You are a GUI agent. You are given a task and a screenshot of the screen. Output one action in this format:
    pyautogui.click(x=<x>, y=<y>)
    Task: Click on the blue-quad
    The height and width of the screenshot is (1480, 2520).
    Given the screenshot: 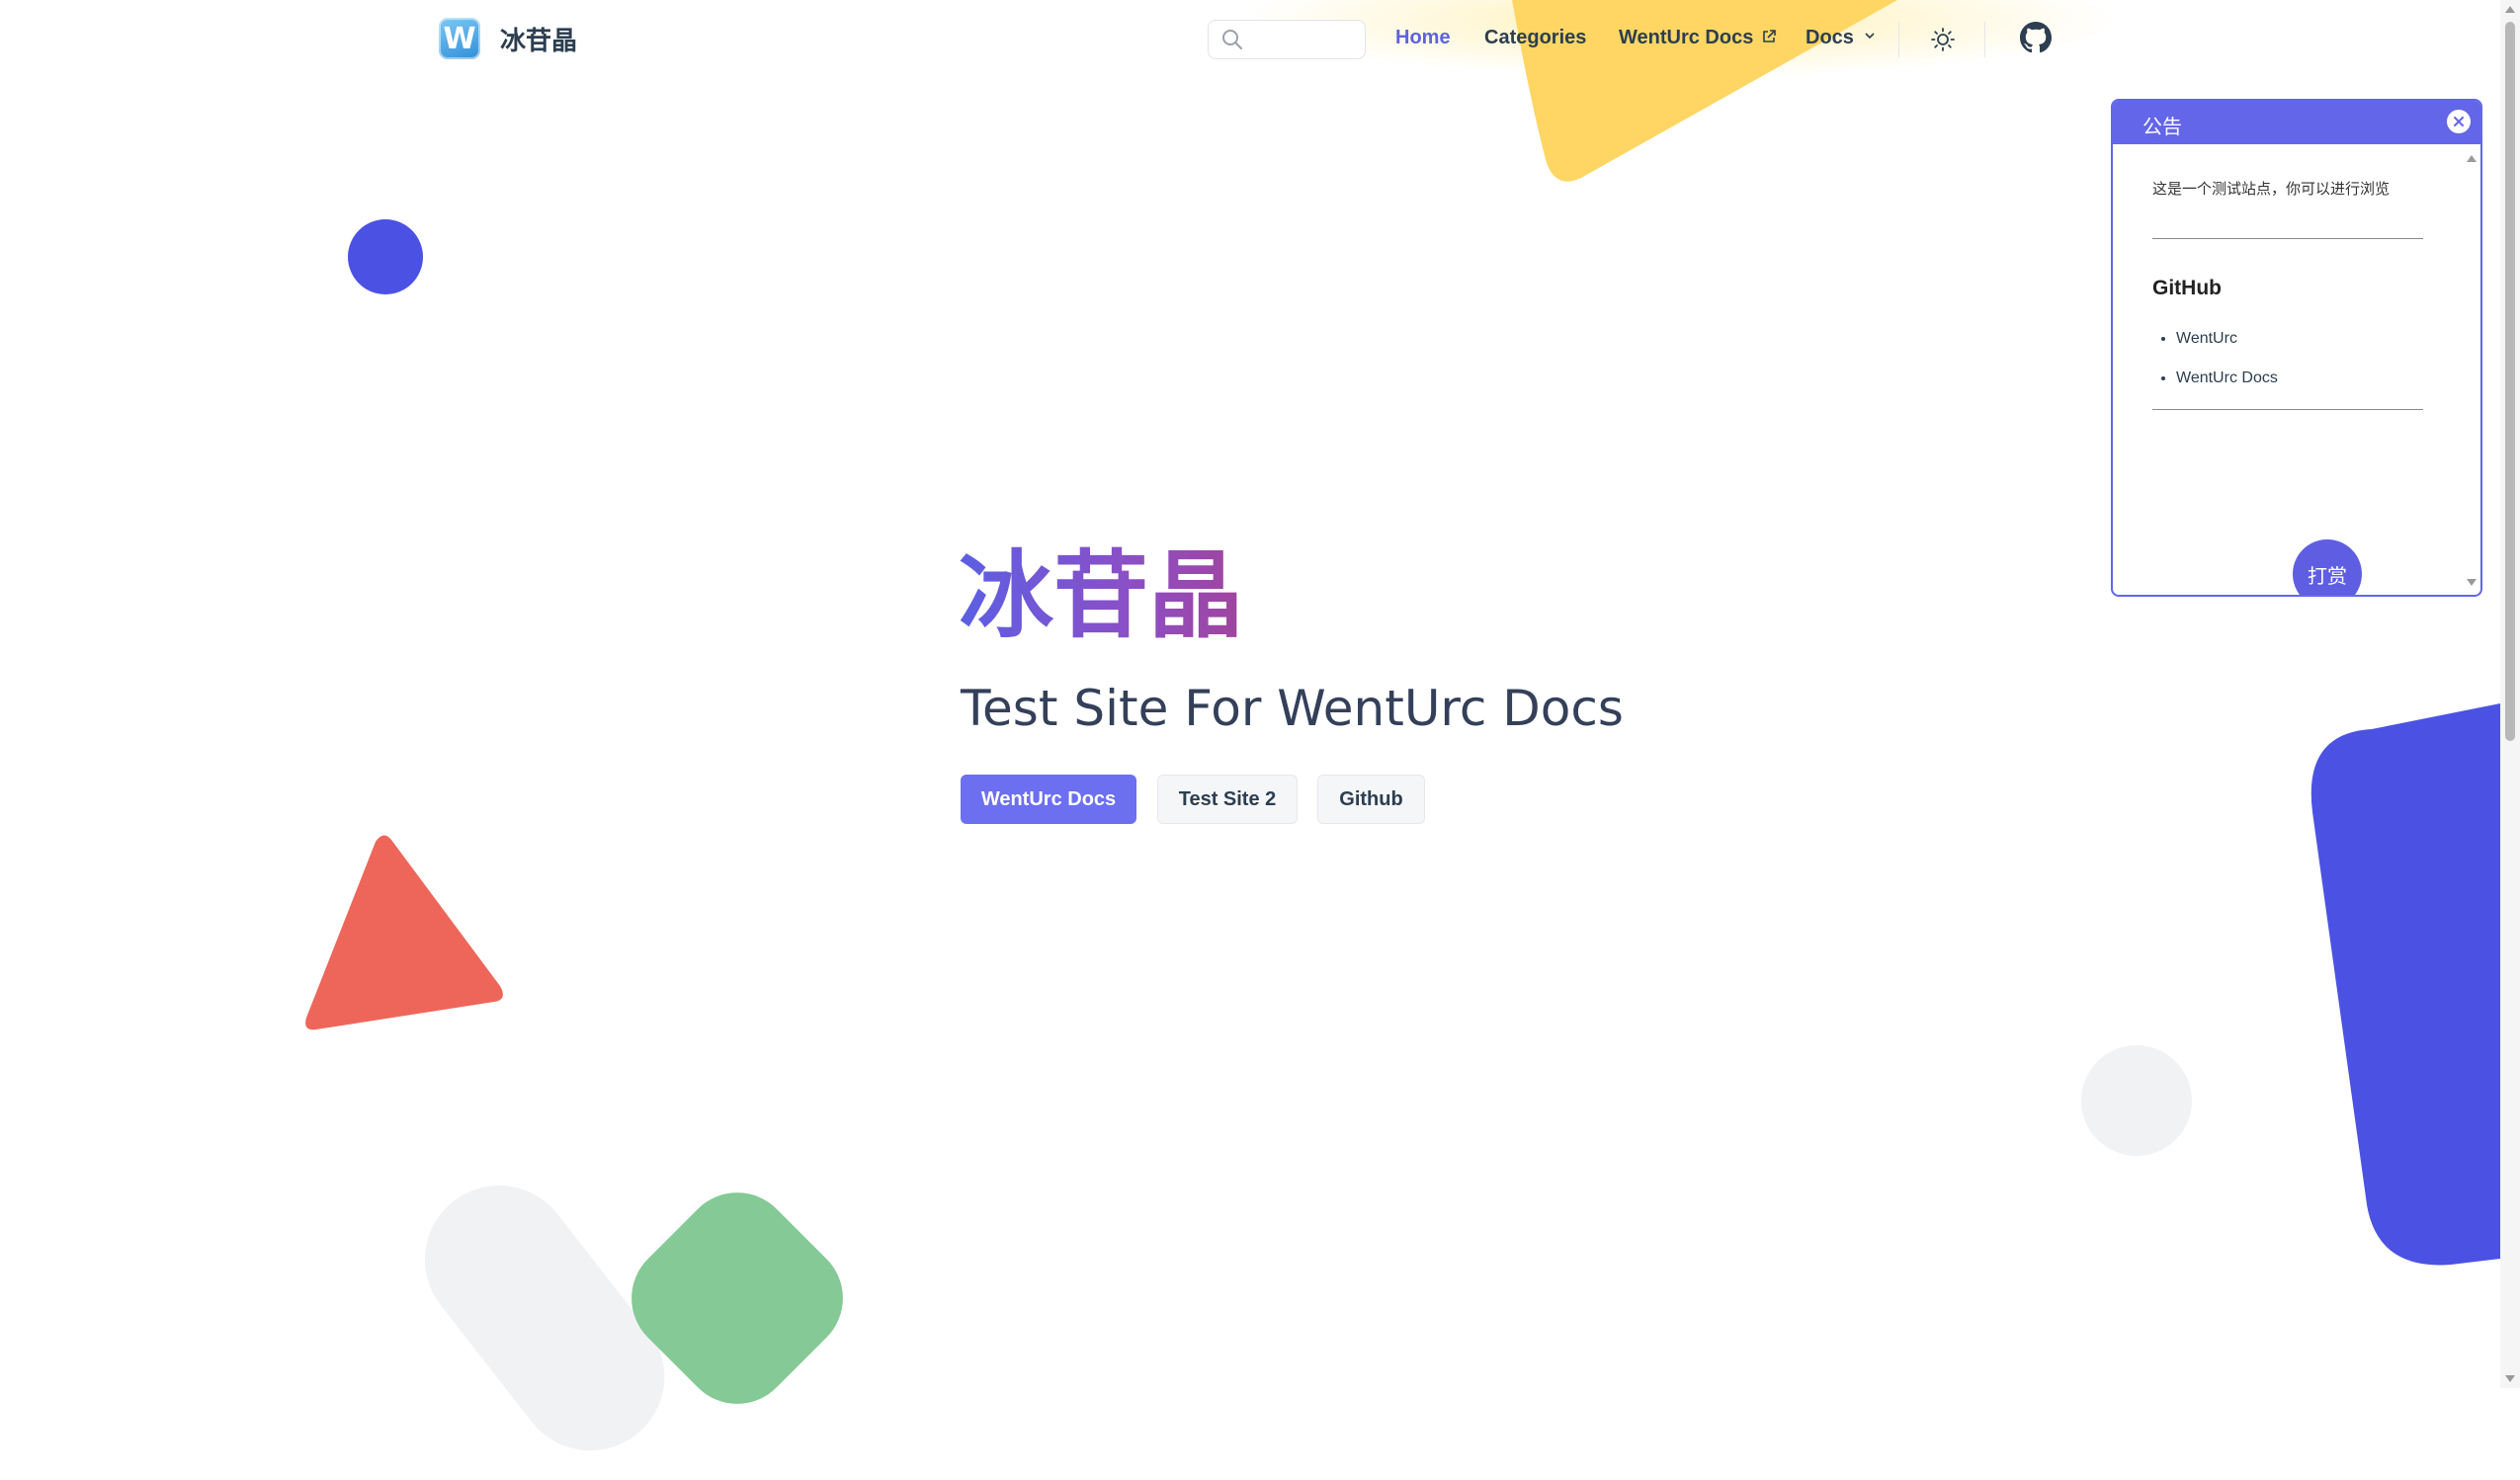 What is the action you would take?
    pyautogui.click(x=2405, y=984)
    